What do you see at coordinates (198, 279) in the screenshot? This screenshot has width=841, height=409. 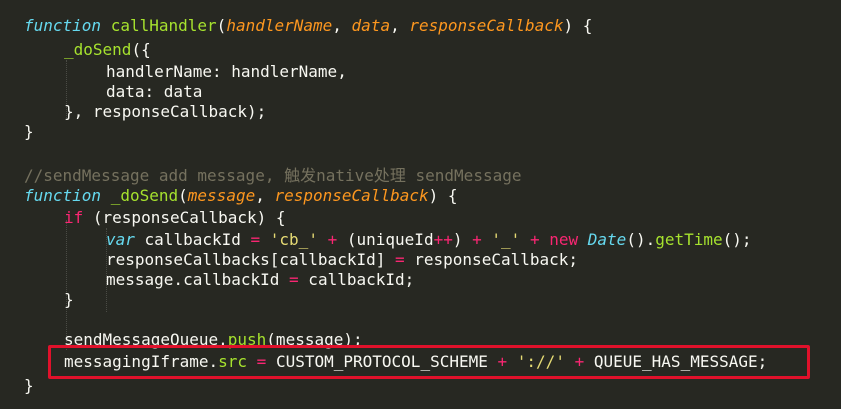 I see `code-text: message.callbackId` at bounding box center [198, 279].